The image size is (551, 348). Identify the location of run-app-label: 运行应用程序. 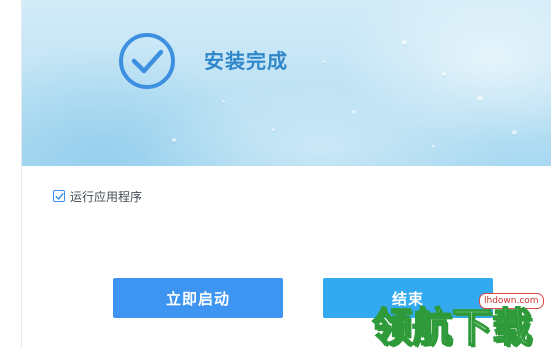
(106, 196).